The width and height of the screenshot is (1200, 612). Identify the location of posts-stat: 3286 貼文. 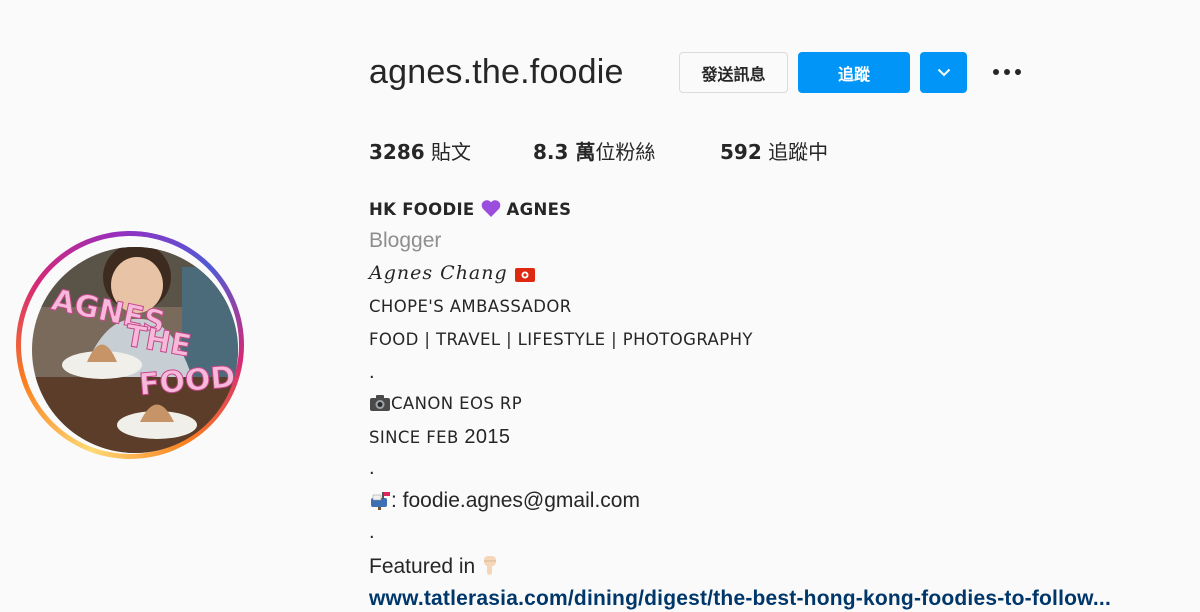
(420, 150).